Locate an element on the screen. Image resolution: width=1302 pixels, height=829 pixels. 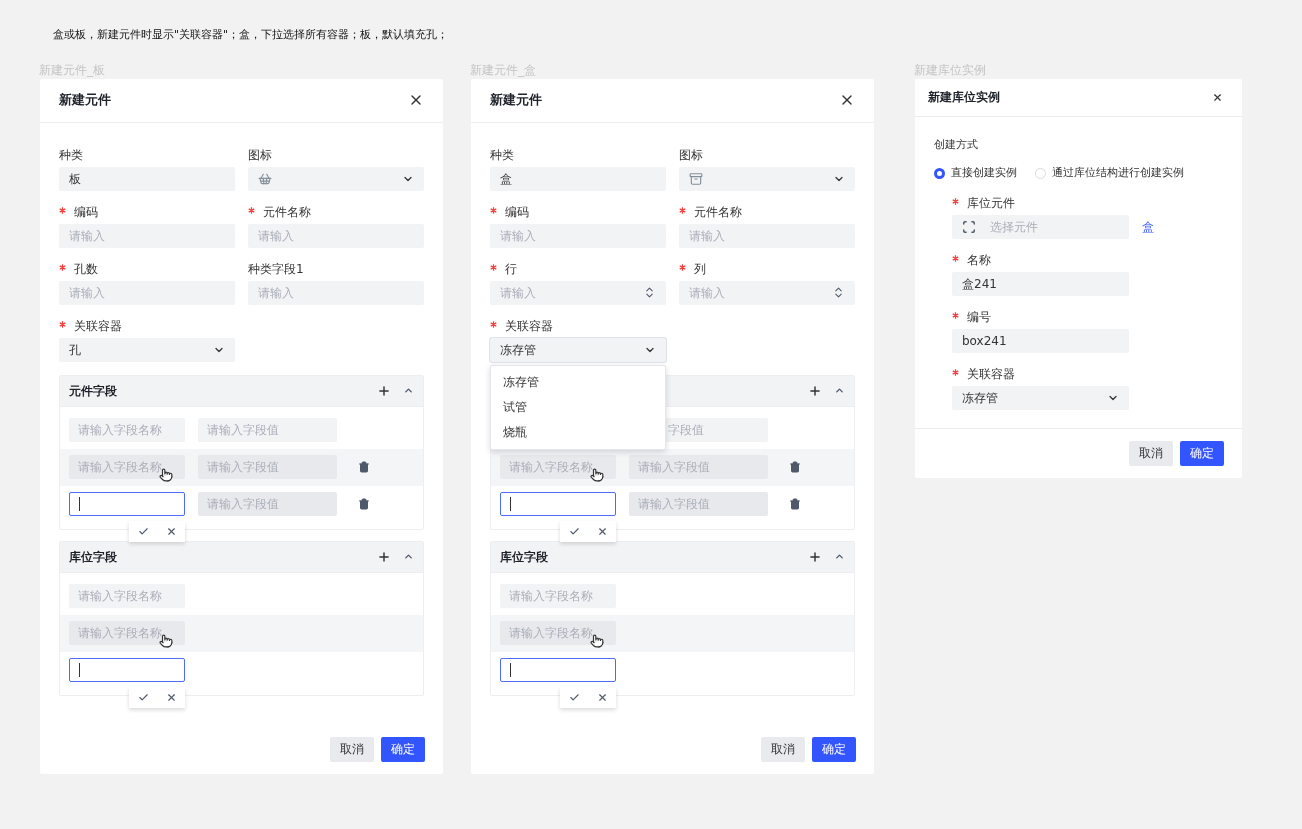
field-label: 列 is located at coordinates (700, 269).